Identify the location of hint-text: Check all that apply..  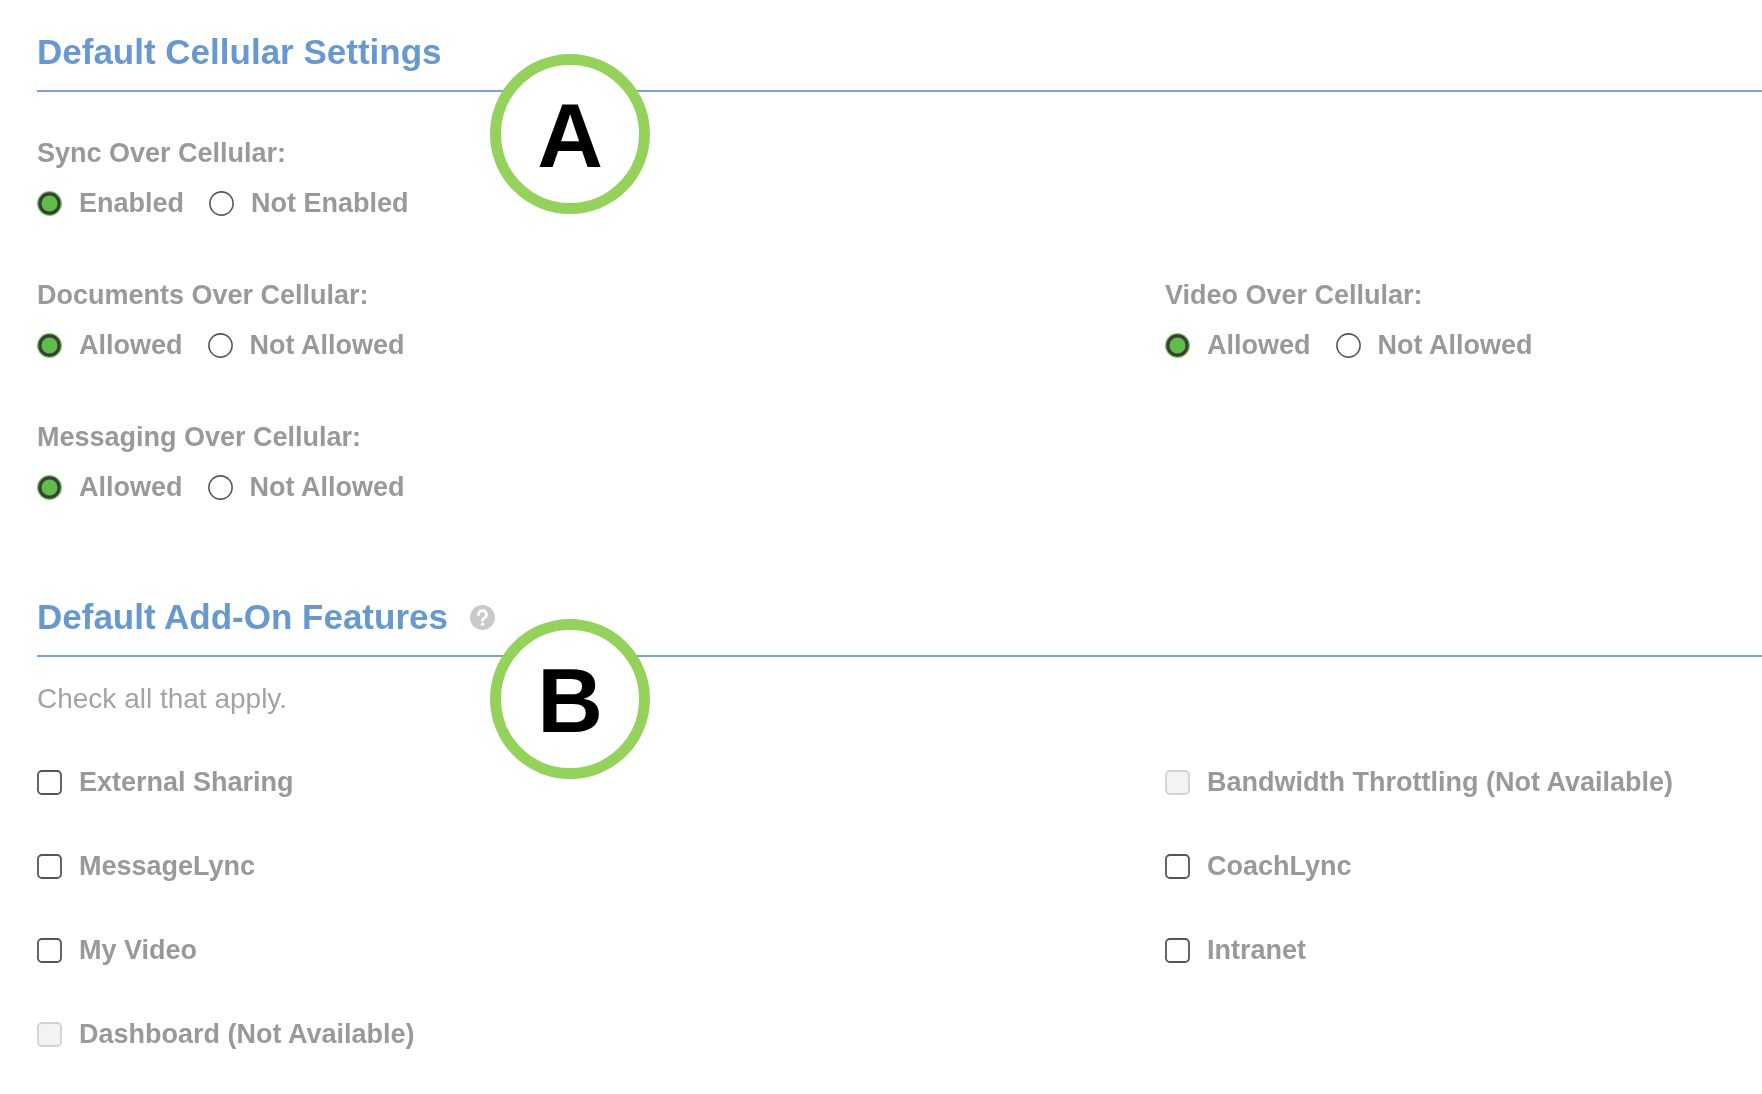
(162, 699).